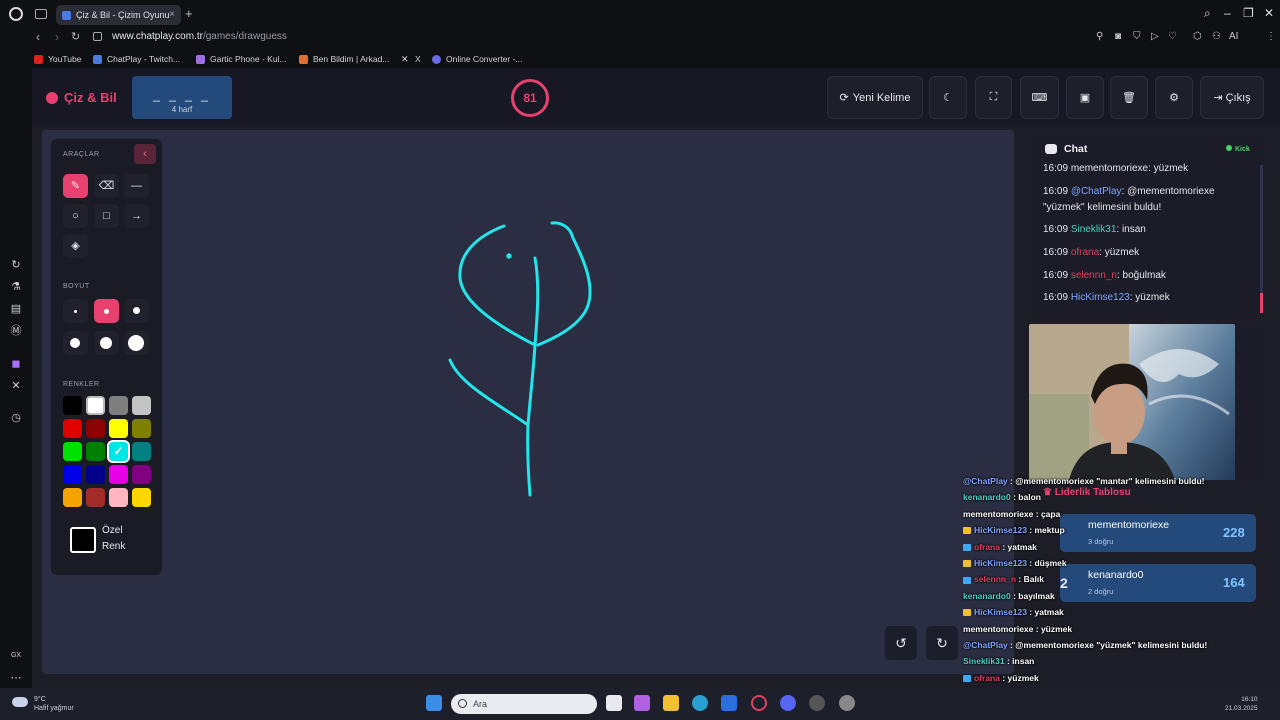 Image resolution: width=1280 pixels, height=720 pixels. I want to click on keyboard-button: ⌨, so click(1039, 97).